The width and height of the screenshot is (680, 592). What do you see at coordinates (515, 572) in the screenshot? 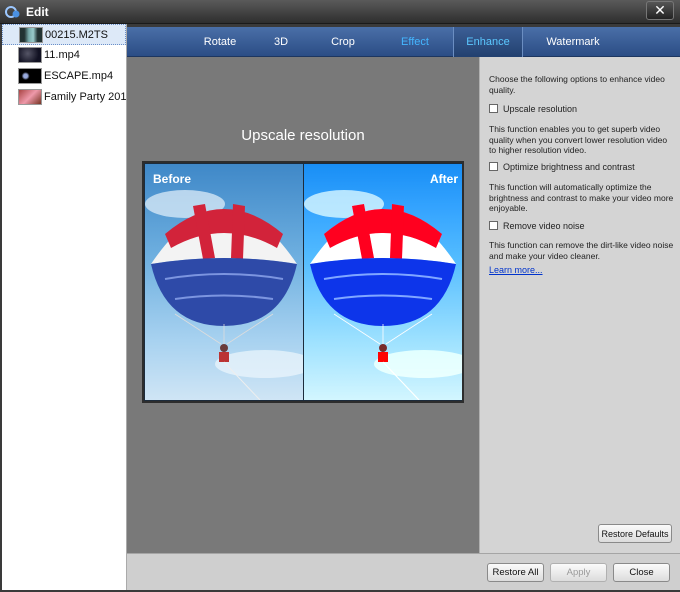
I see `restore-all-button: Restore All` at bounding box center [515, 572].